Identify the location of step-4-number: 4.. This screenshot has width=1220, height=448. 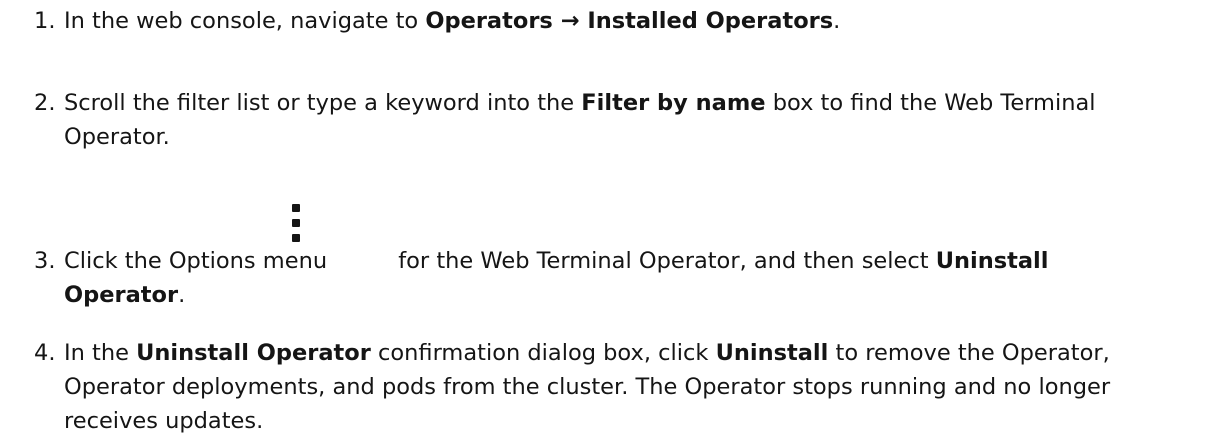
(45, 353).